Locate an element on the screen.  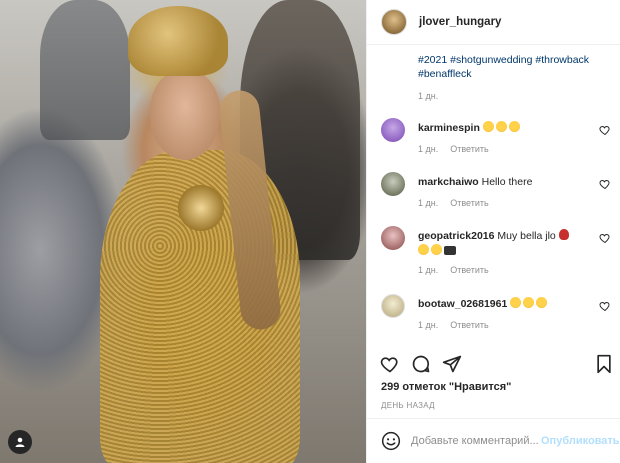
caption-time: 1 дн. is located at coordinates (428, 96).